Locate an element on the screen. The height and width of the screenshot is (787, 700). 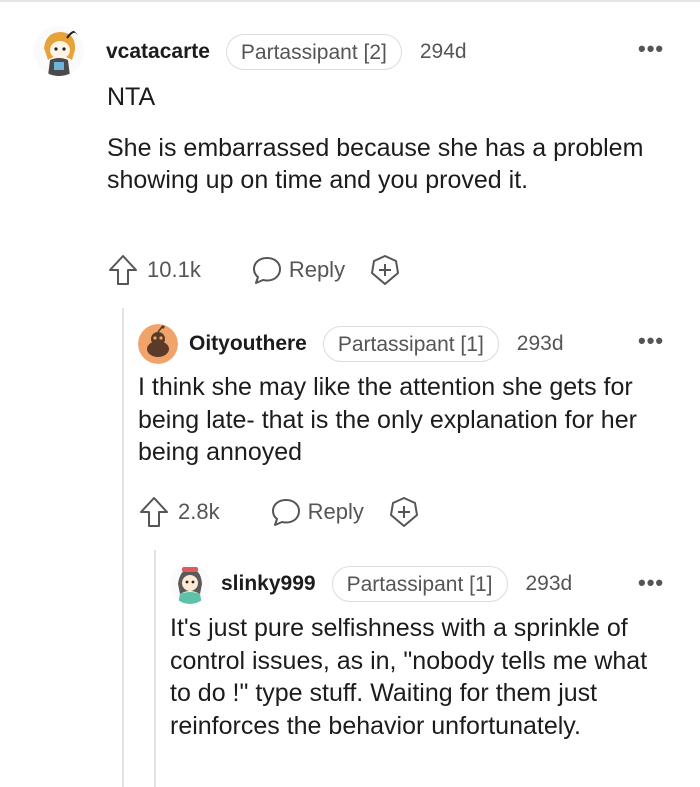
comment-header: slinky999 Partassipant [1] 293d is located at coordinates (396, 584).